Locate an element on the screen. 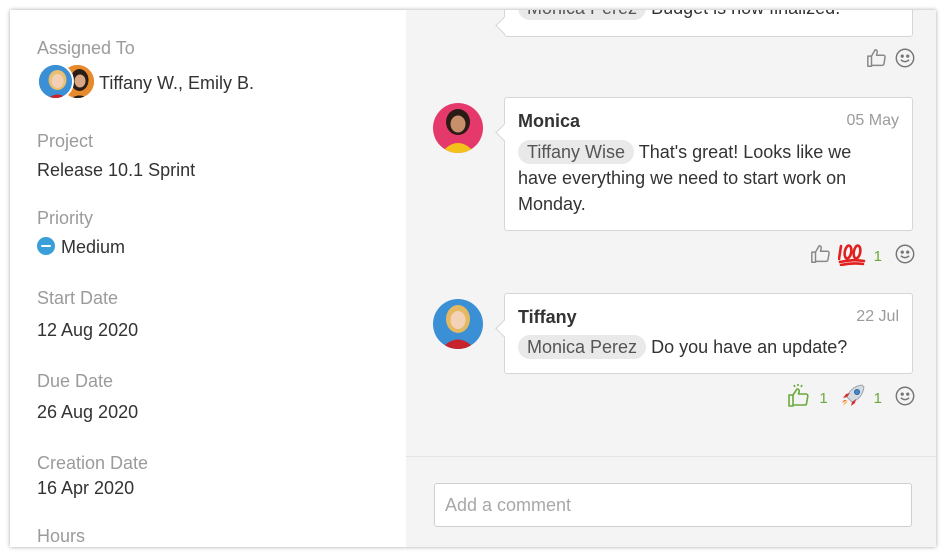 The image size is (946, 559). assigned-to-value: Tiffany W., Emily B. is located at coordinates (177, 83).